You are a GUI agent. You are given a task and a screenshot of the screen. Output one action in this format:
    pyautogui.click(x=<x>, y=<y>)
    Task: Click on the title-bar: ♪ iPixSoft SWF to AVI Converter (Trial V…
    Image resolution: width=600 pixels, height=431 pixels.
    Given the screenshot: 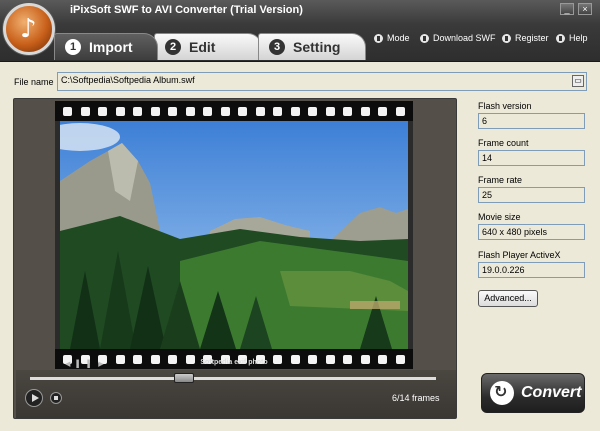 What is the action you would take?
    pyautogui.click(x=300, y=31)
    